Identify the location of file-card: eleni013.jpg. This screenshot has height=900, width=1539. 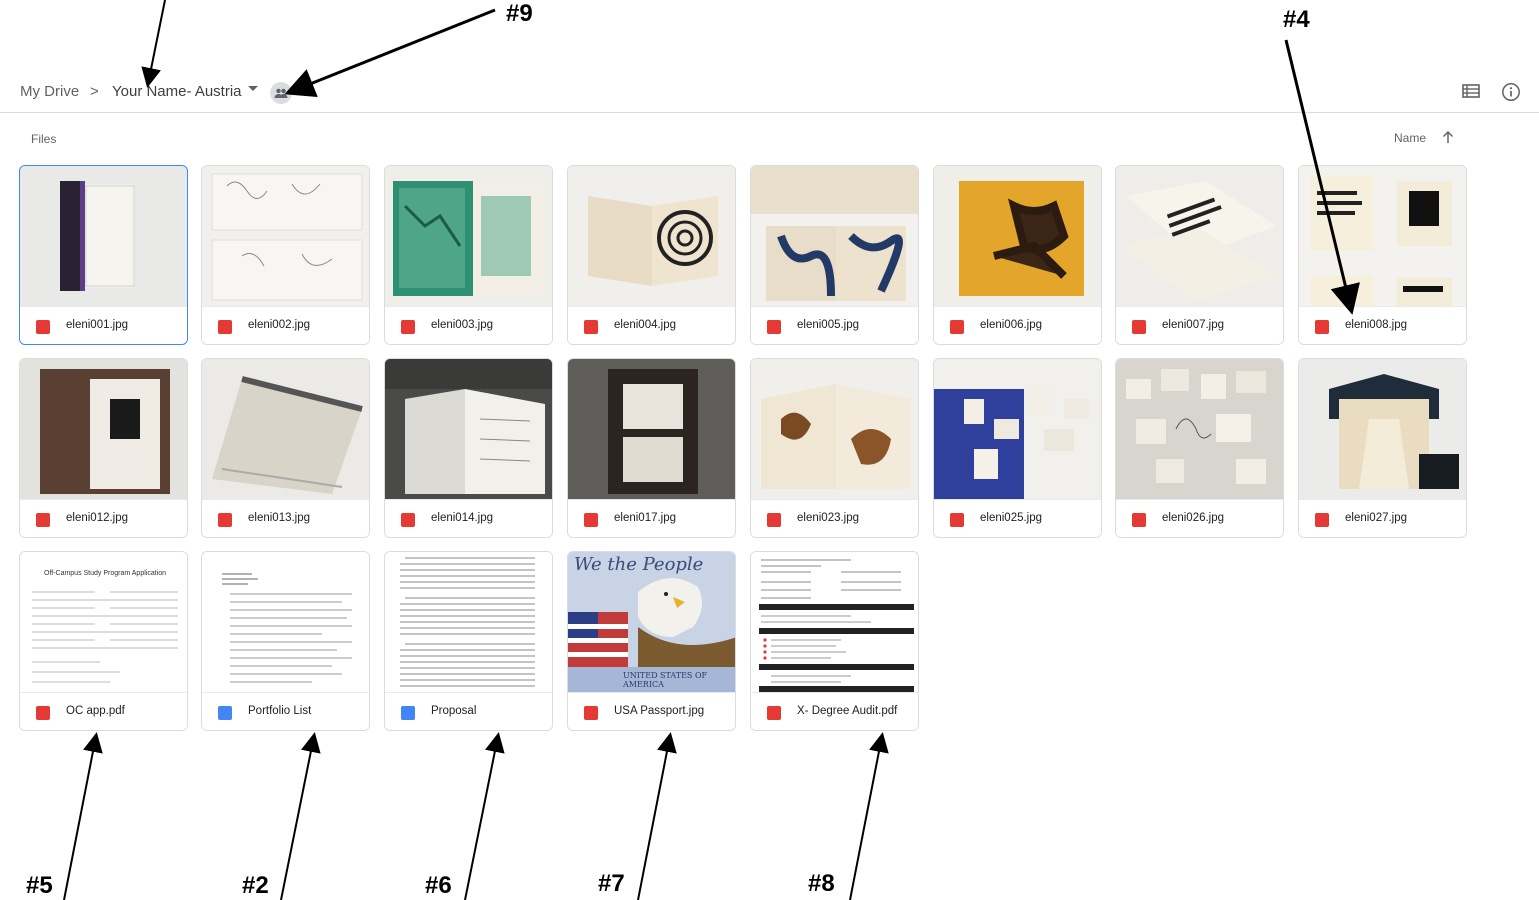
(285, 448).